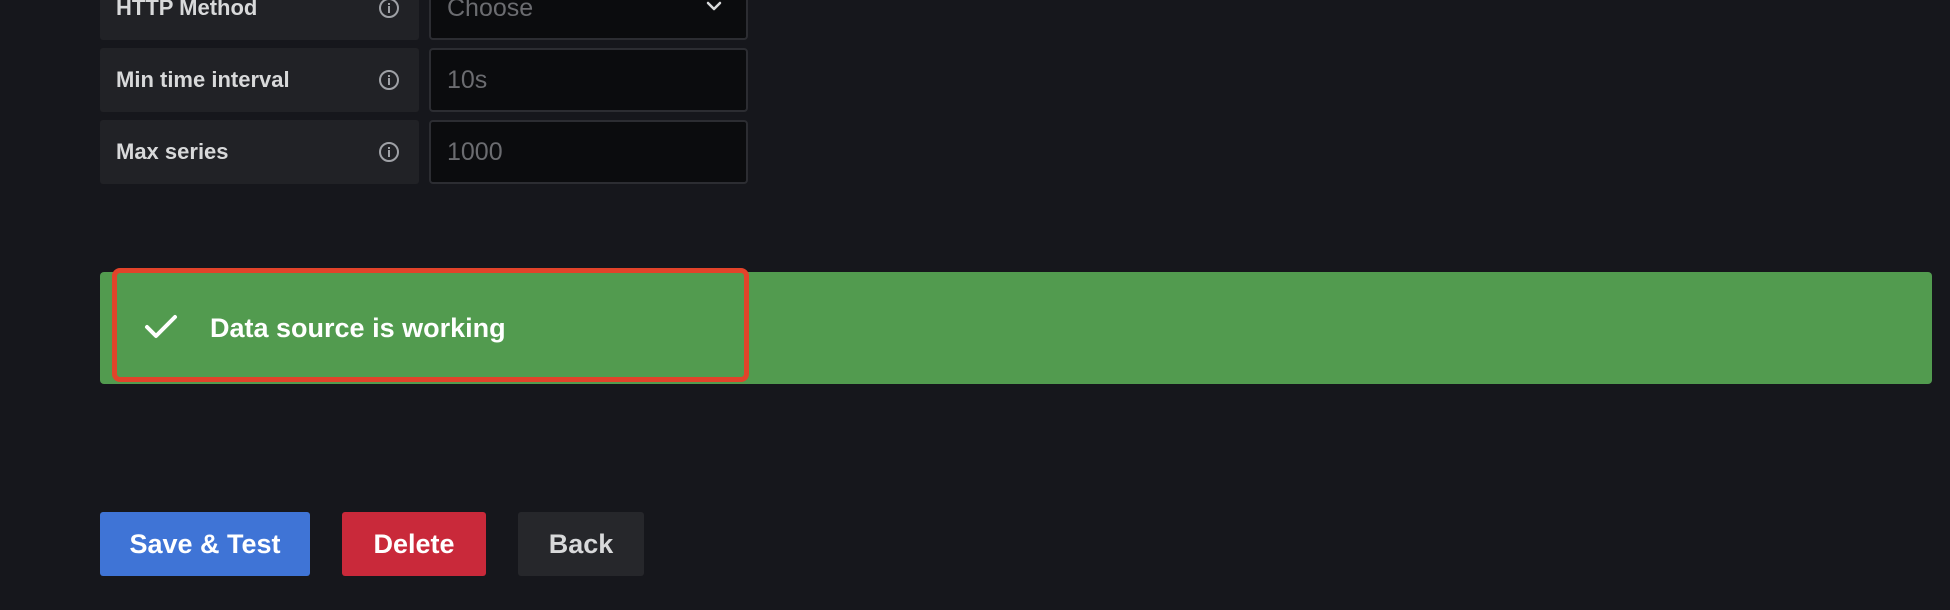 The image size is (1950, 610). I want to click on field-label-container: Max series, so click(259, 152).